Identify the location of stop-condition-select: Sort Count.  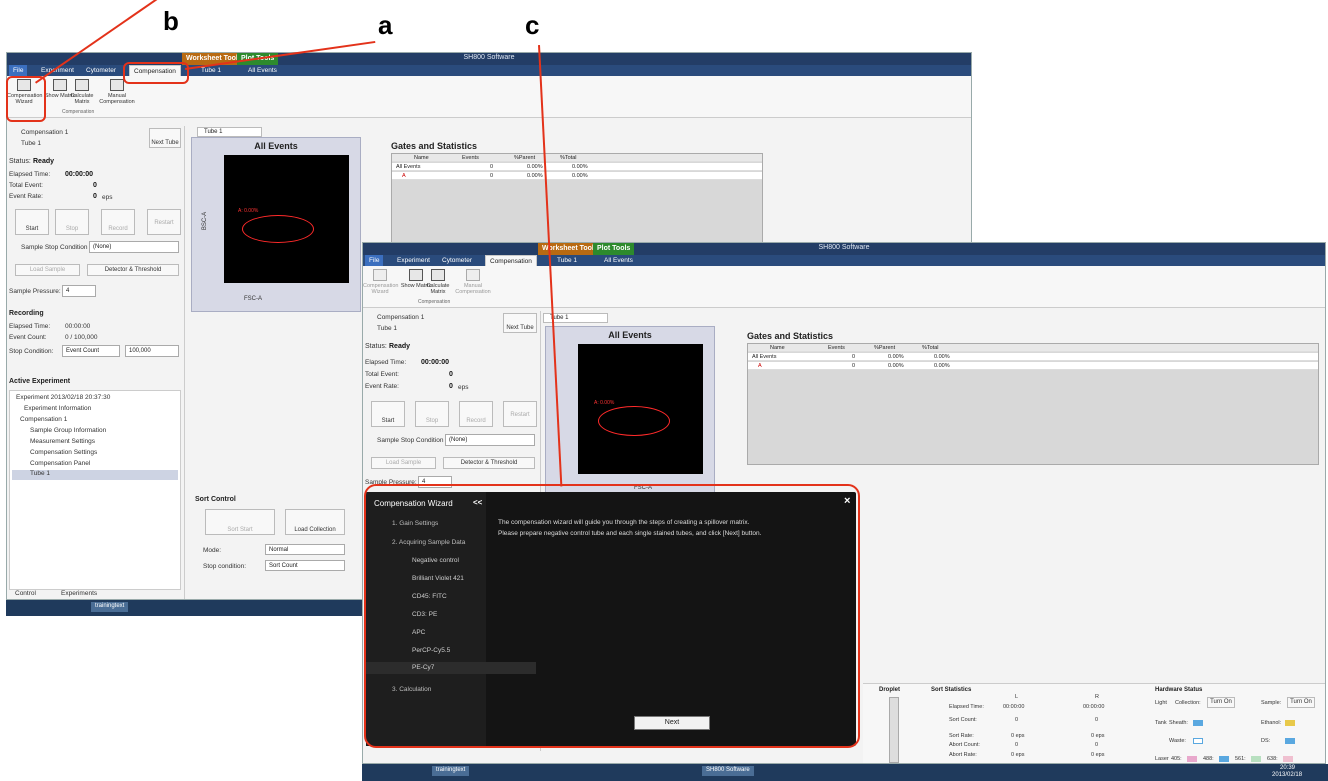
(305, 565).